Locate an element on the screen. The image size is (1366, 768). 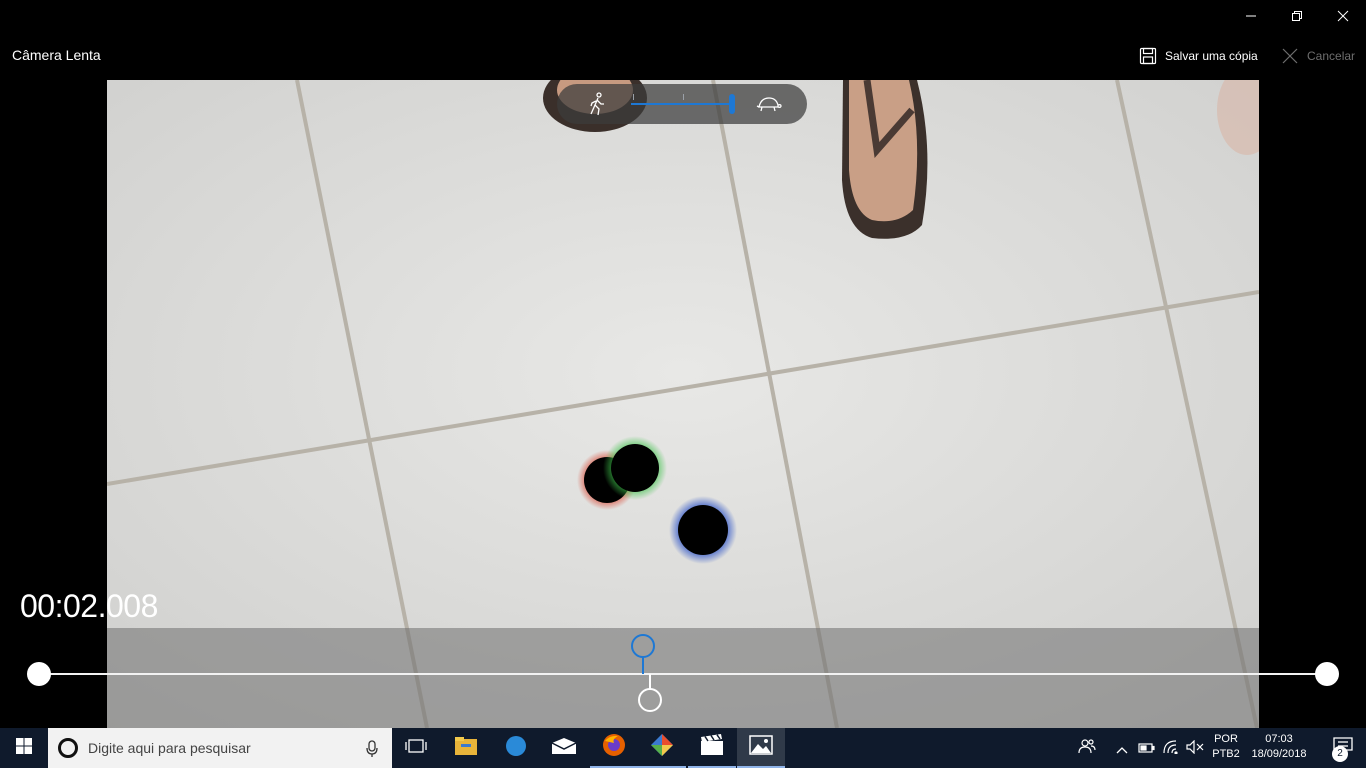
save-copy-button: Salvar uma cópia is located at coordinates (1198, 56).